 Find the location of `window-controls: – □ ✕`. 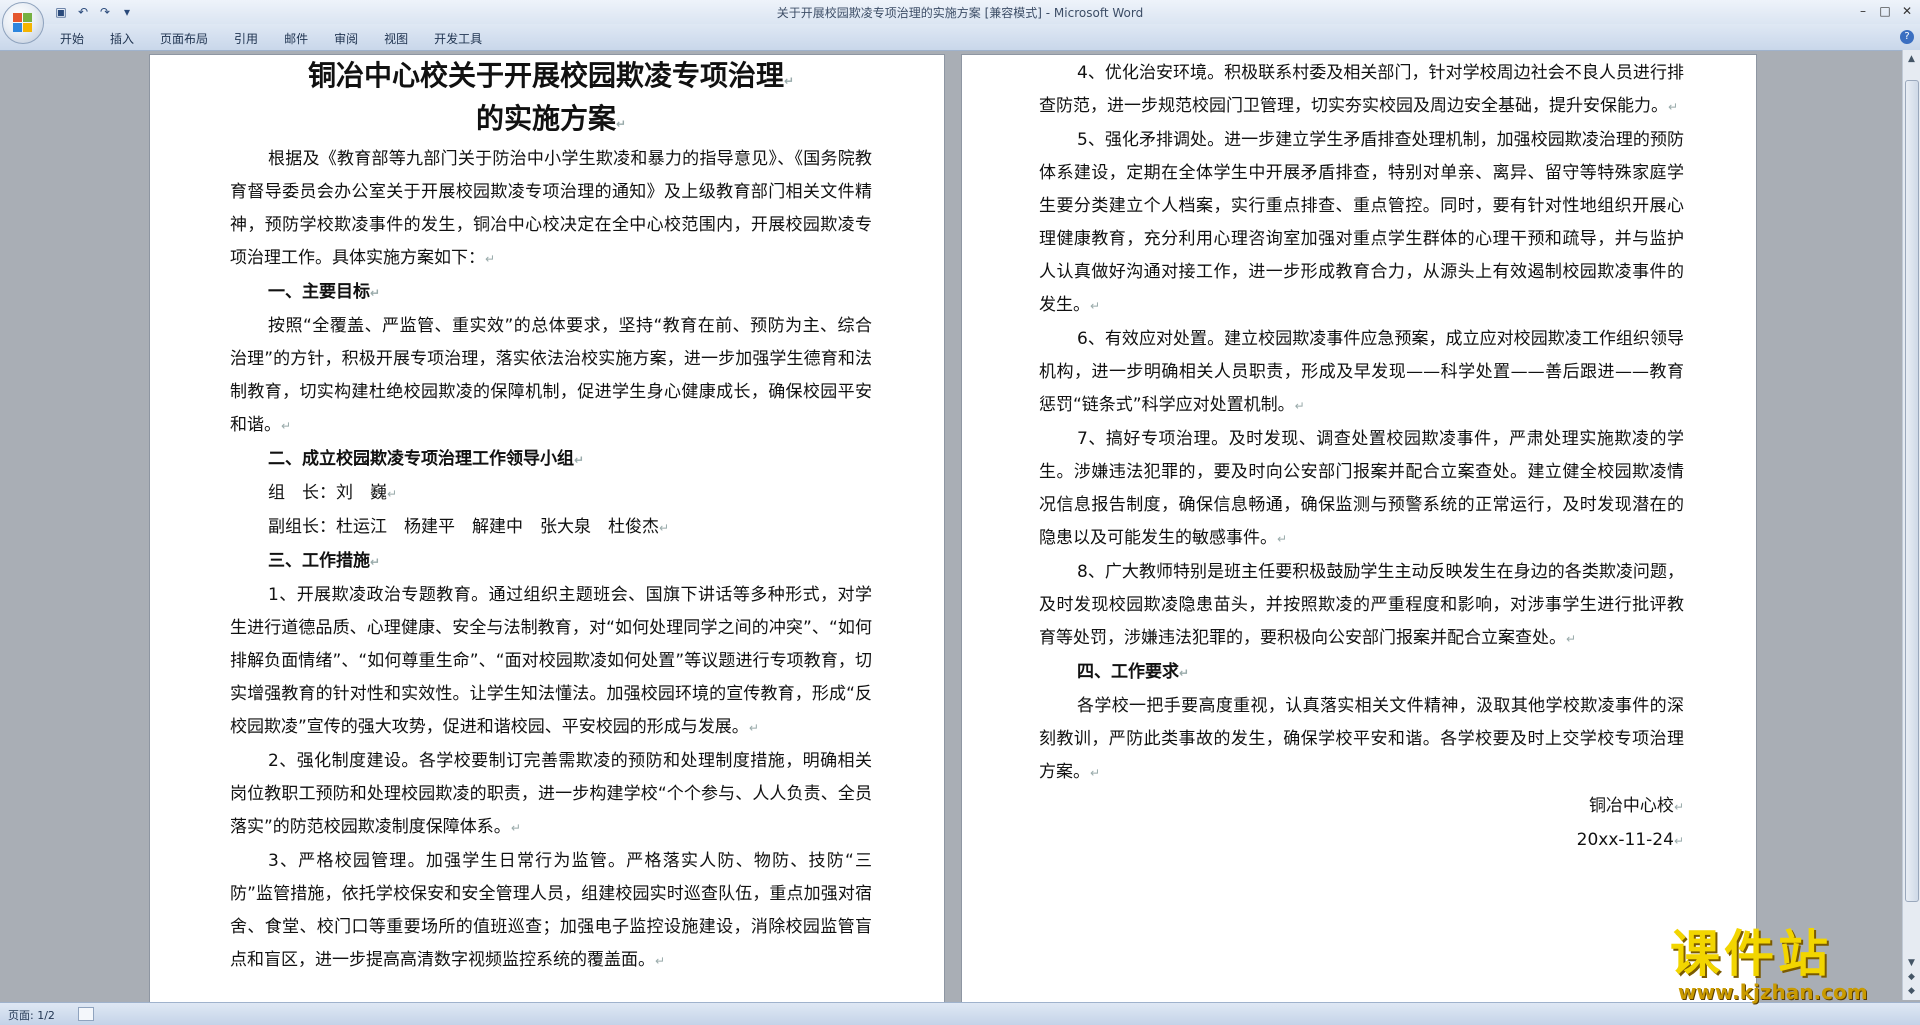

window-controls: – □ ✕ is located at coordinates (1885, 11).